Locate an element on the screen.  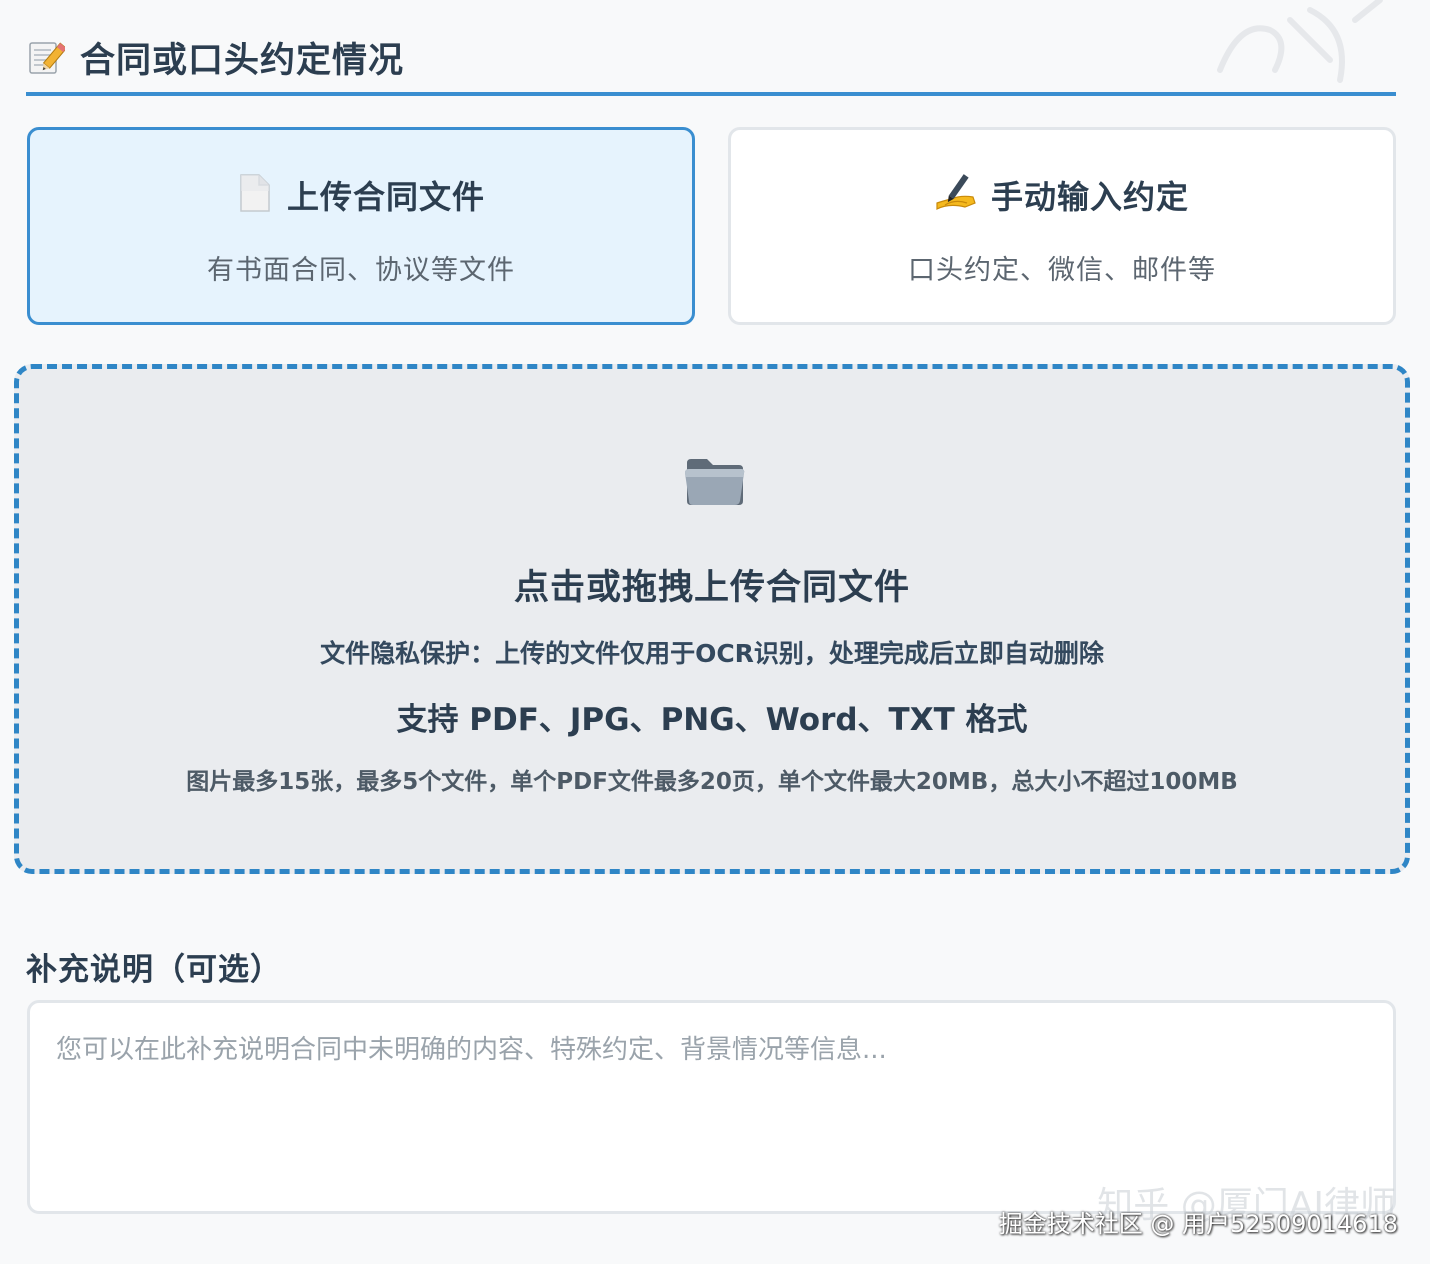
option-title-row: 上传合同文件 is located at coordinates (361, 195).